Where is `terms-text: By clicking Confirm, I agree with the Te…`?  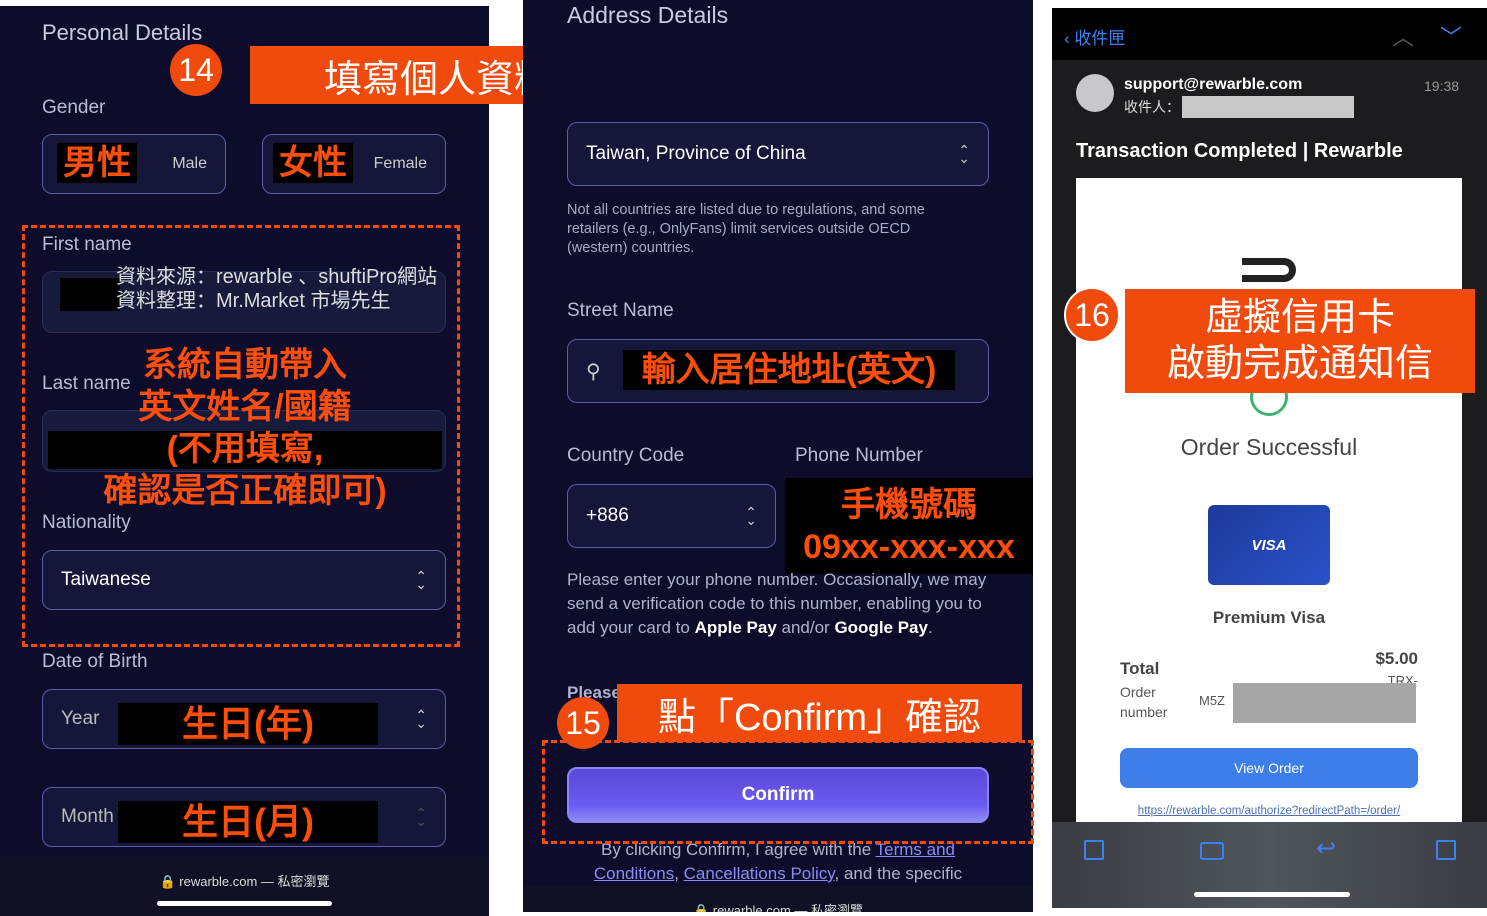
terms-text: By clicking Confirm, I agree with the Te… is located at coordinates (778, 862).